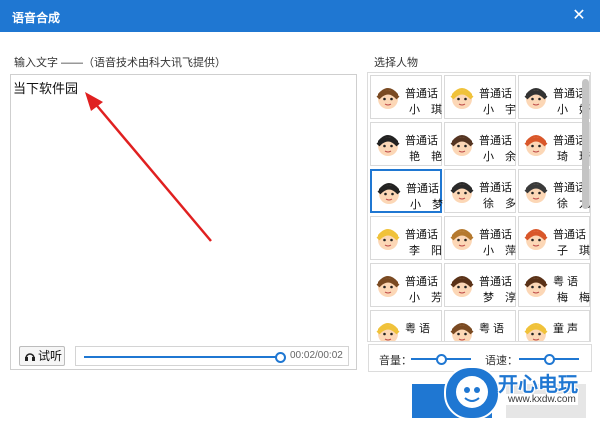  I want to click on voice-item: 普通话徐 多, so click(480, 191).